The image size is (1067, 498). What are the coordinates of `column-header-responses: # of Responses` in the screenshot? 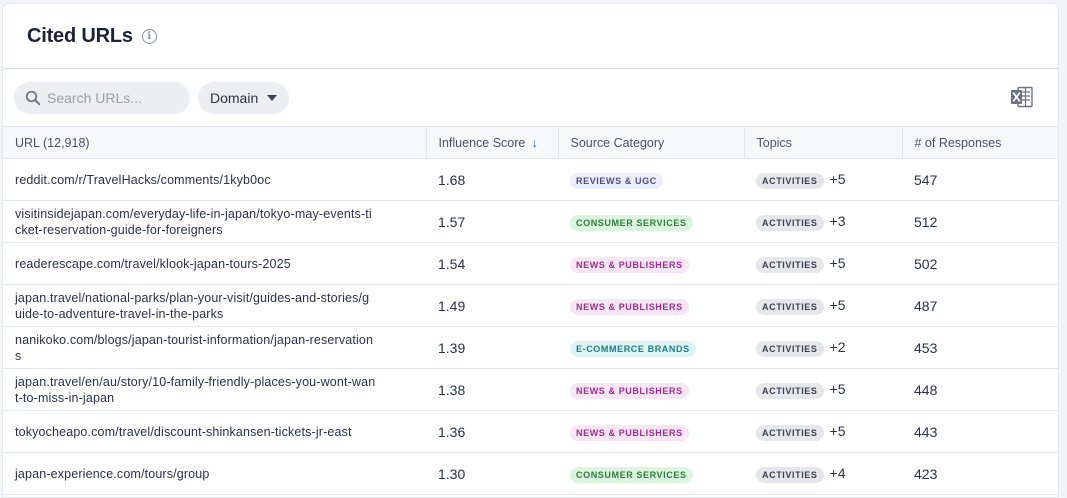 It's located at (980, 142).